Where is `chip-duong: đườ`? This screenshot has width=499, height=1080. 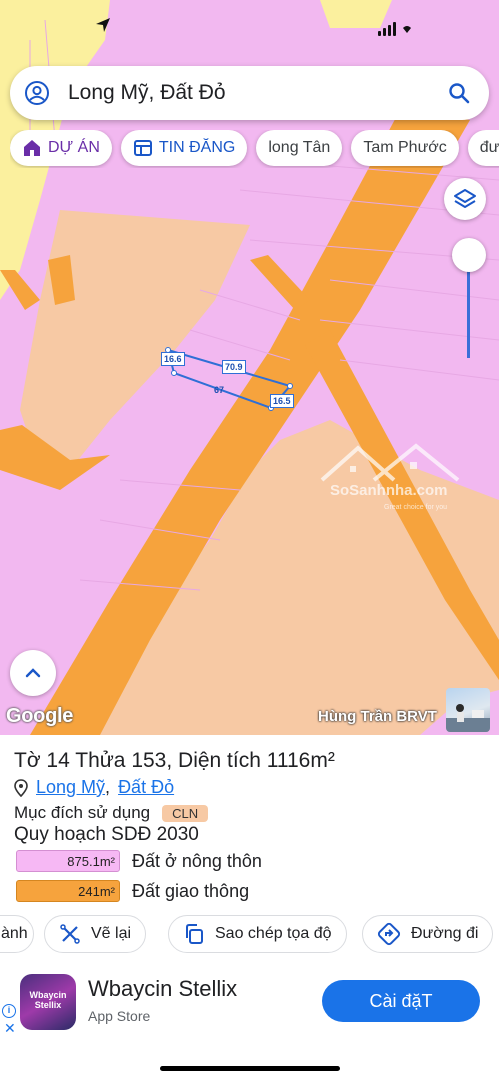
chip-duong: đườ is located at coordinates (483, 148).